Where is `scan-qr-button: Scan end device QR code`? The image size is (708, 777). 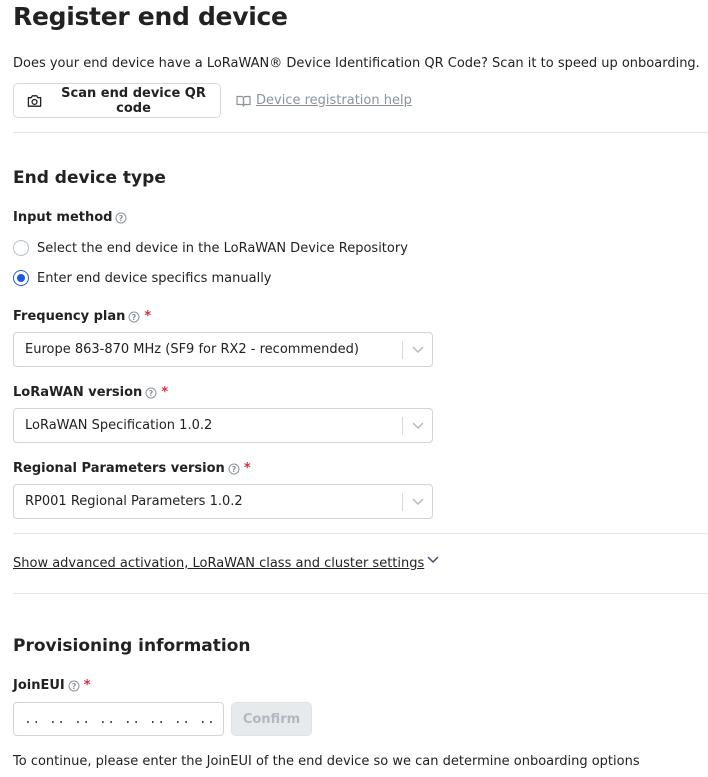 scan-qr-button: Scan end device QR code is located at coordinates (117, 100).